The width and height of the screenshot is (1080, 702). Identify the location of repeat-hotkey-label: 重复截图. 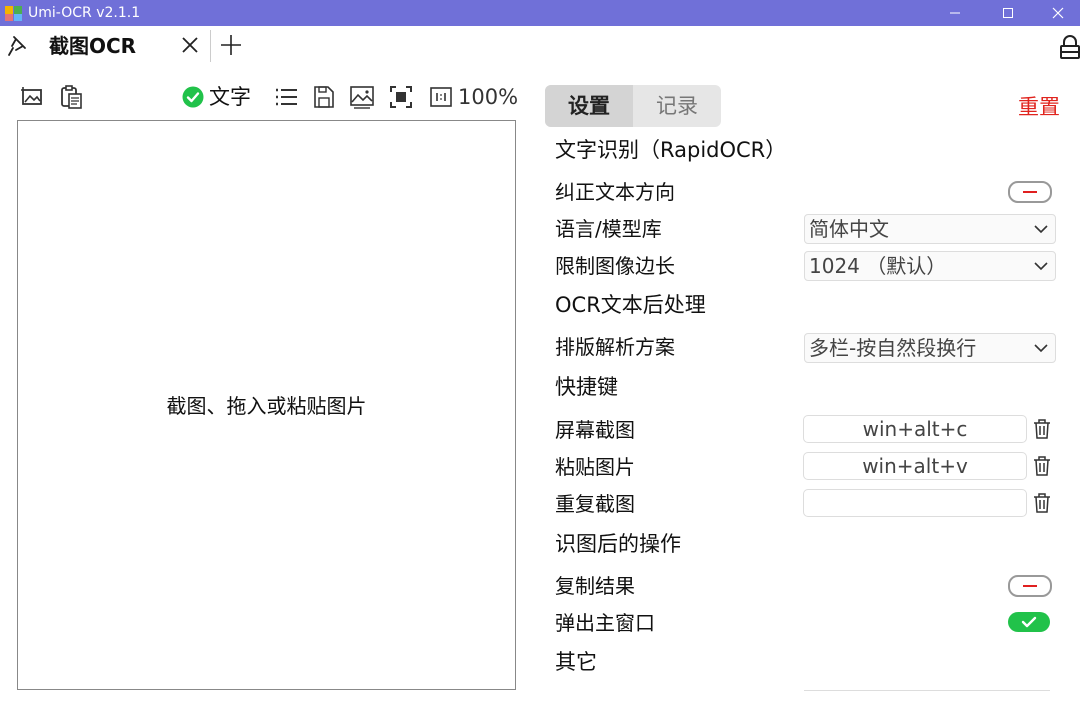
(595, 504).